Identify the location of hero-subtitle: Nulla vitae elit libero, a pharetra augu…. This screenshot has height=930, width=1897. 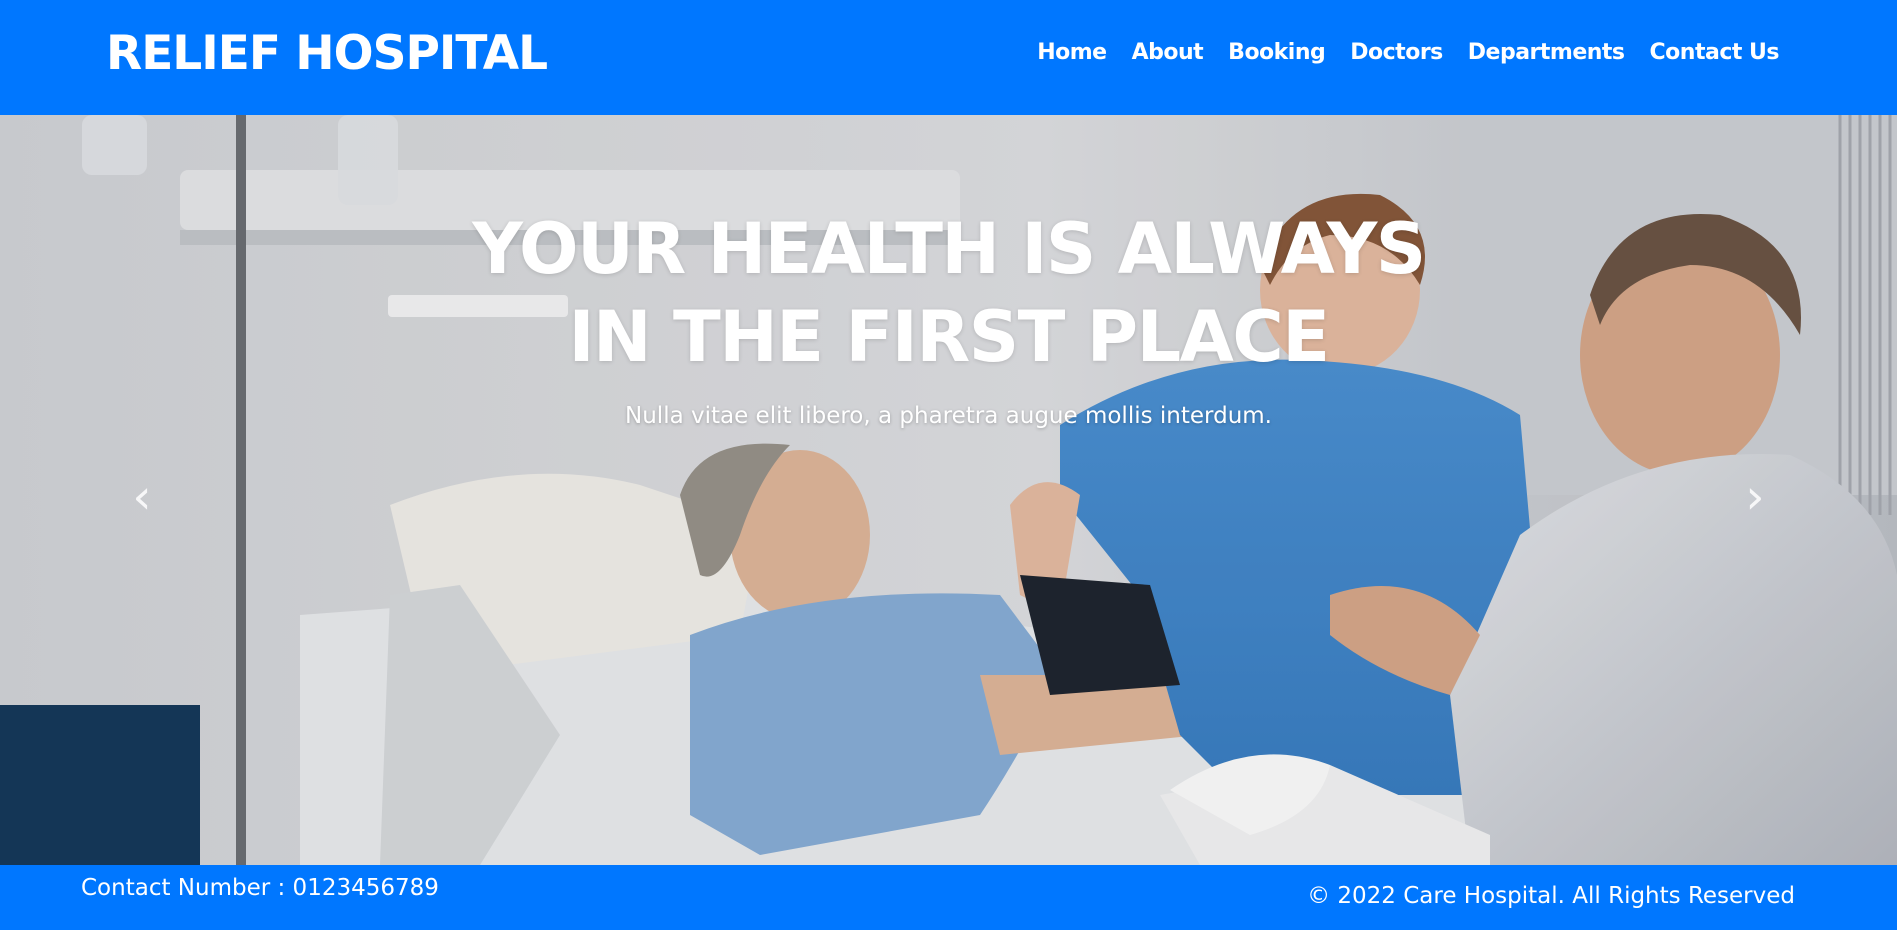
(948, 416).